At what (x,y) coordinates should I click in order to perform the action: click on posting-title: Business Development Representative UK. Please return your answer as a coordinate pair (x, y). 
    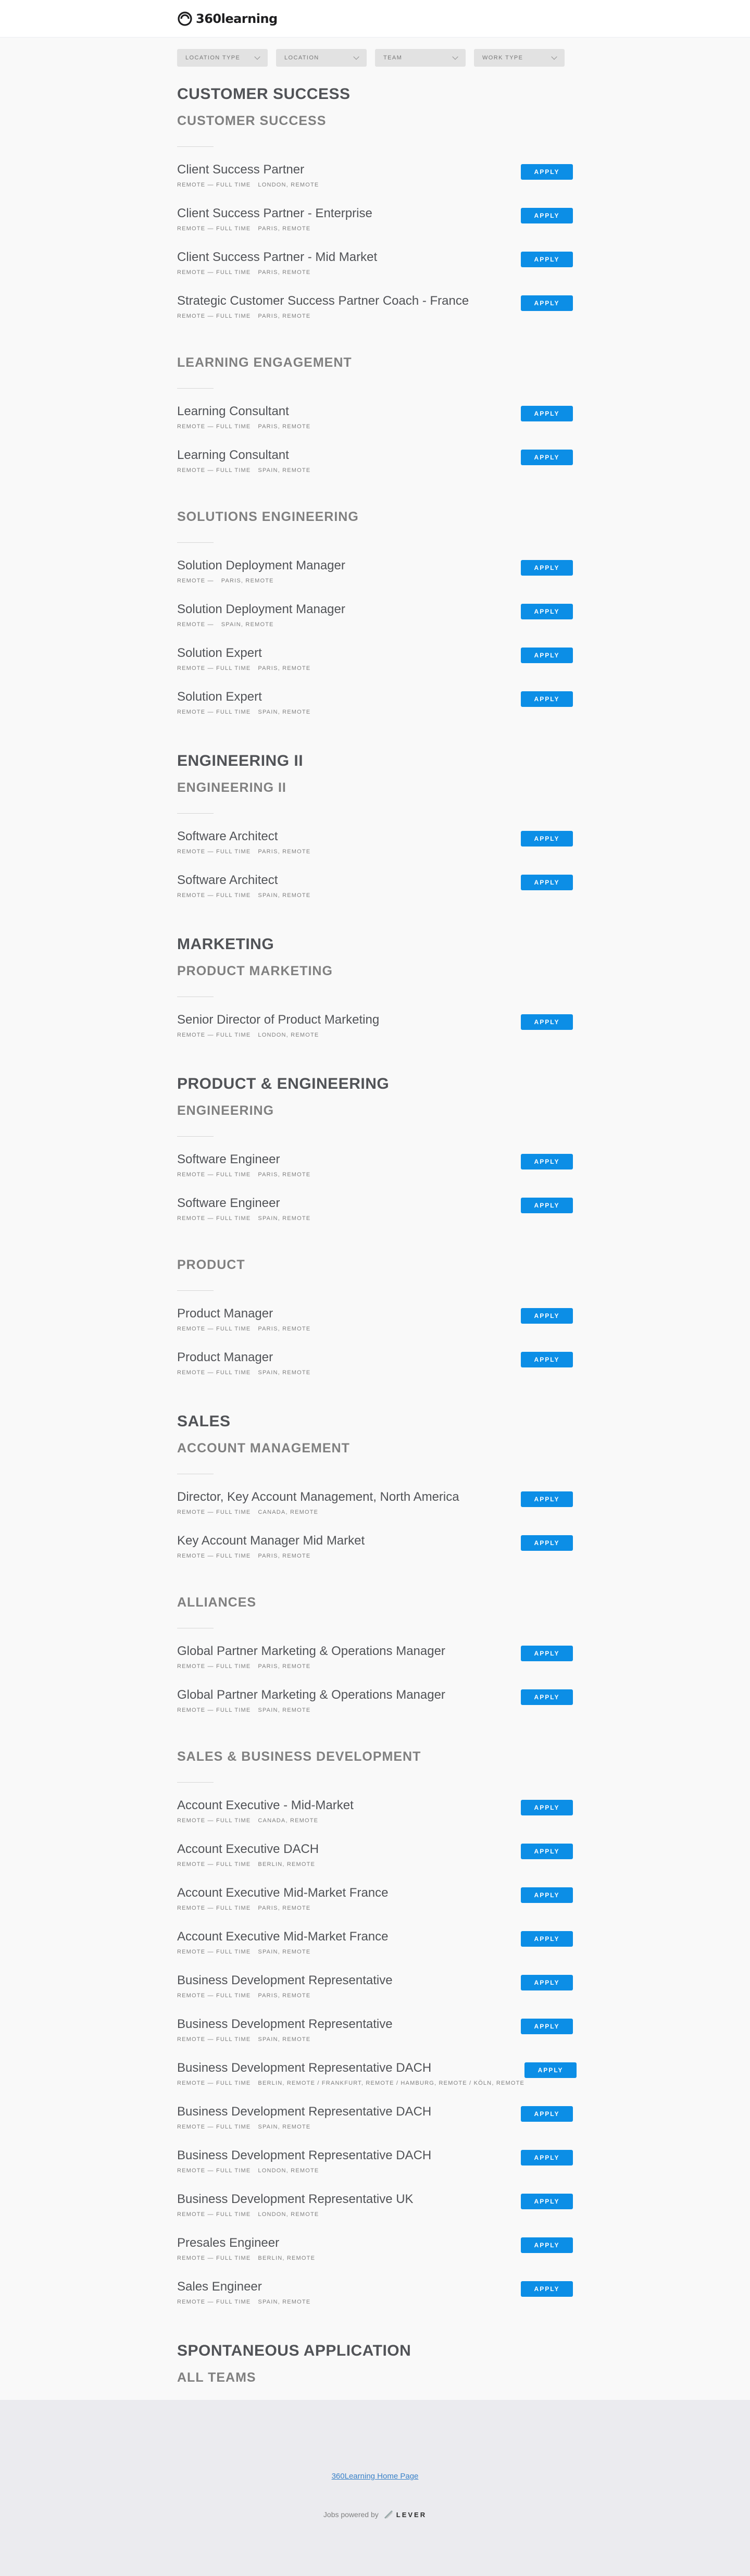
    Looking at the image, I should click on (295, 2199).